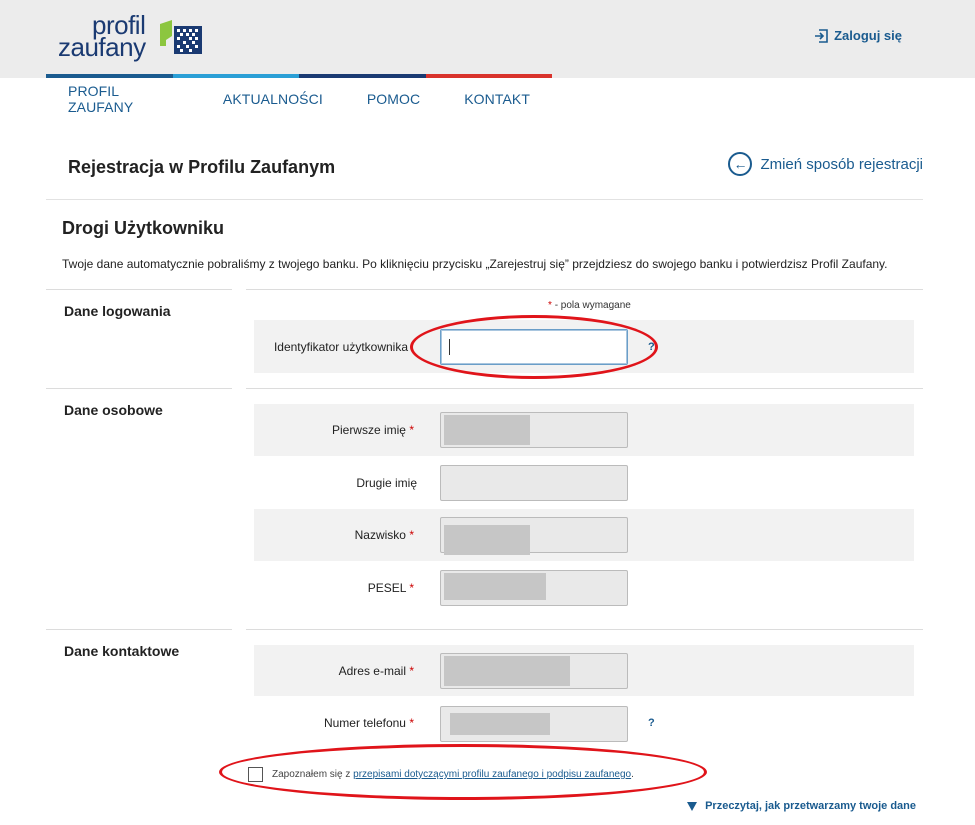 The image size is (975, 825). I want to click on email-label: Adres e-mail *, so click(376, 671).